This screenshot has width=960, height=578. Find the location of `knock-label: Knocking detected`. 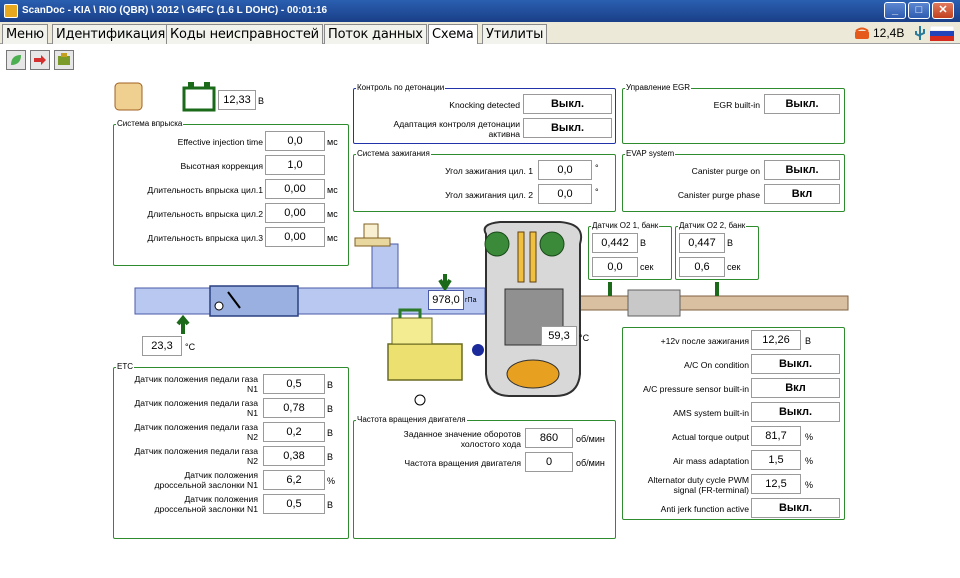

knock-label: Knocking detected is located at coordinates (484, 105).